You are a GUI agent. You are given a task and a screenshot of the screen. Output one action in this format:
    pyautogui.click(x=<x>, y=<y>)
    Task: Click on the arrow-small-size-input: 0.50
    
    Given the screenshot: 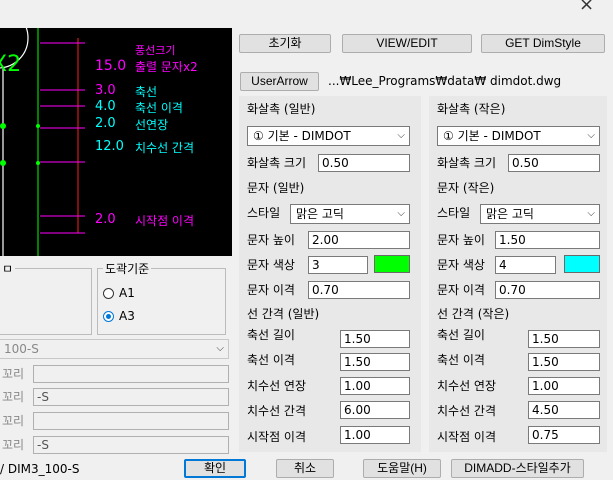 What is the action you would take?
    pyautogui.click(x=554, y=163)
    